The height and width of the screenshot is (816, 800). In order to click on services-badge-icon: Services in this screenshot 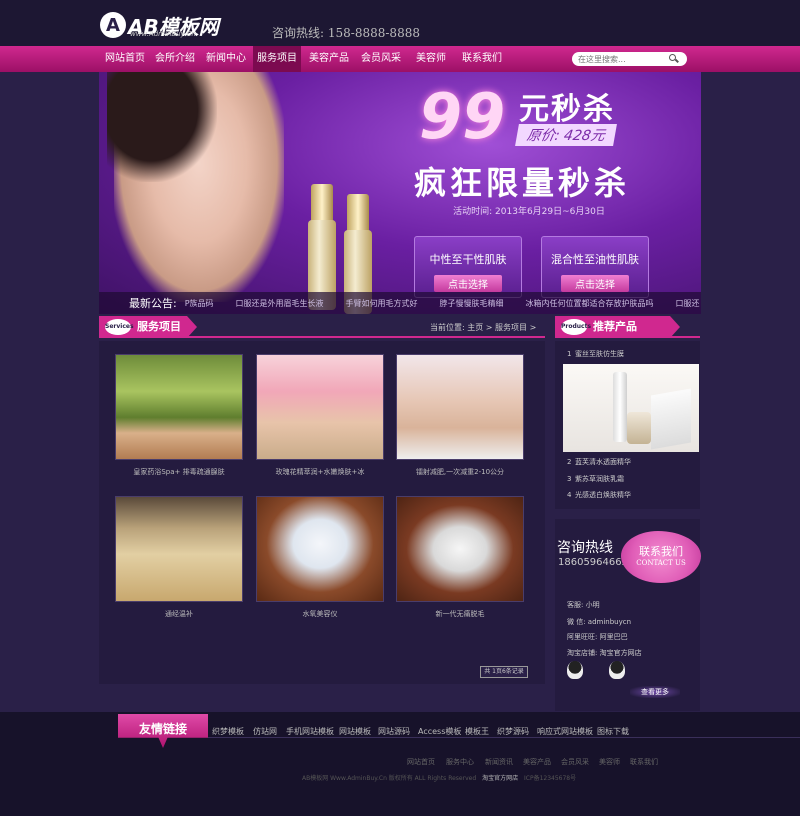, I will do `click(119, 327)`.